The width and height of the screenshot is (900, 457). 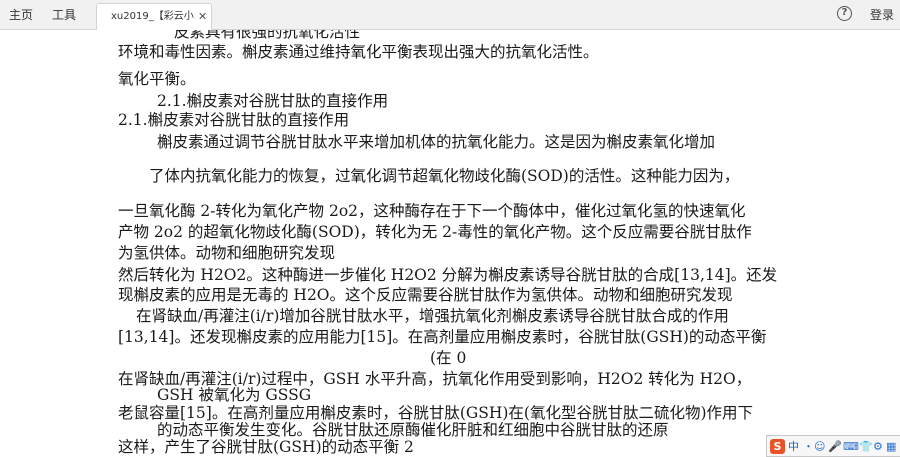 I want to click on ime-logo-icon: S, so click(x=777, y=446).